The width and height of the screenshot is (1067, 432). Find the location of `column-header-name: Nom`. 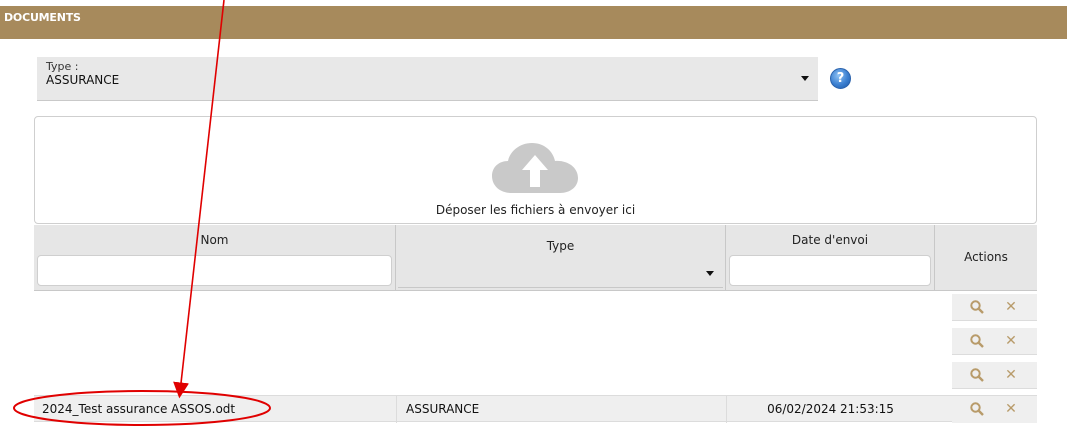

column-header-name: Nom is located at coordinates (215, 258).